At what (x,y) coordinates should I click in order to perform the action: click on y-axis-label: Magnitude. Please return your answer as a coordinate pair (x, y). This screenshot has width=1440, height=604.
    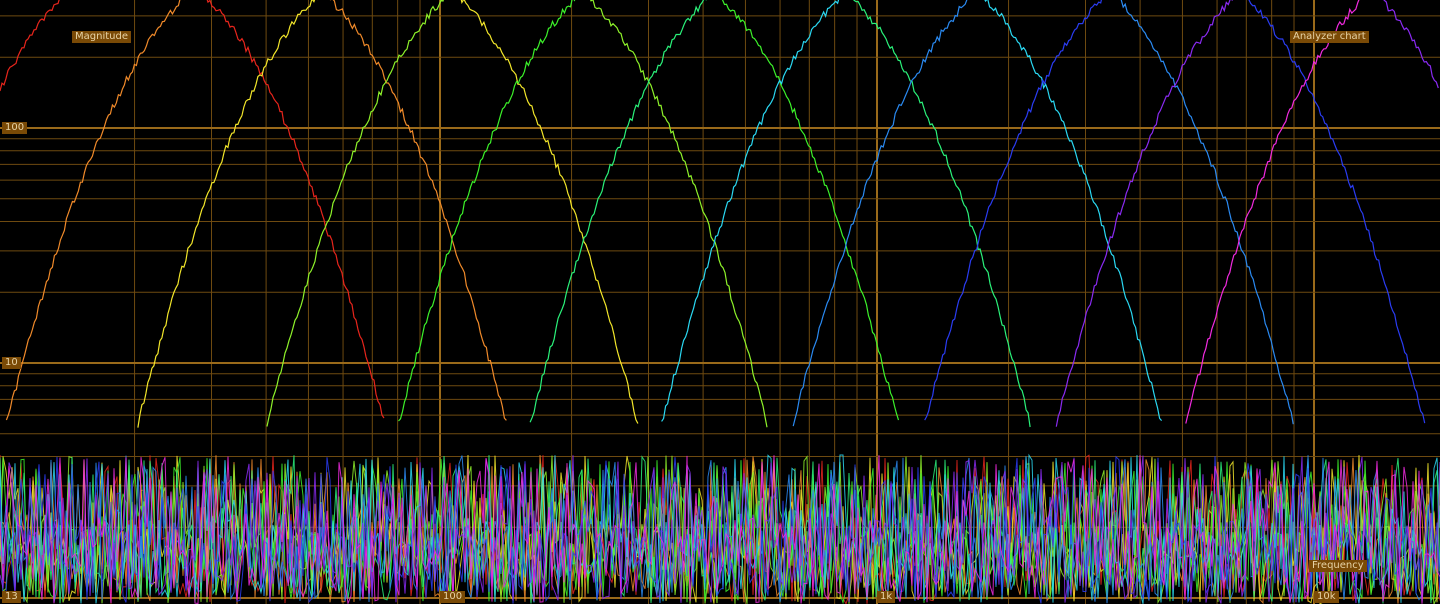
    Looking at the image, I should click on (101, 37).